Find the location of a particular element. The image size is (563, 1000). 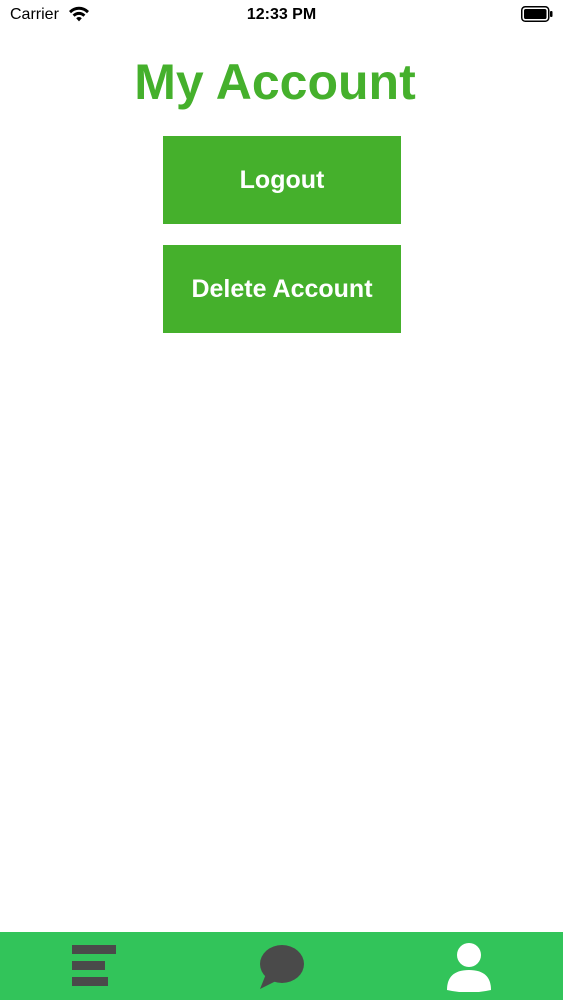

delete-account-button: Delete Account is located at coordinates (282, 289).